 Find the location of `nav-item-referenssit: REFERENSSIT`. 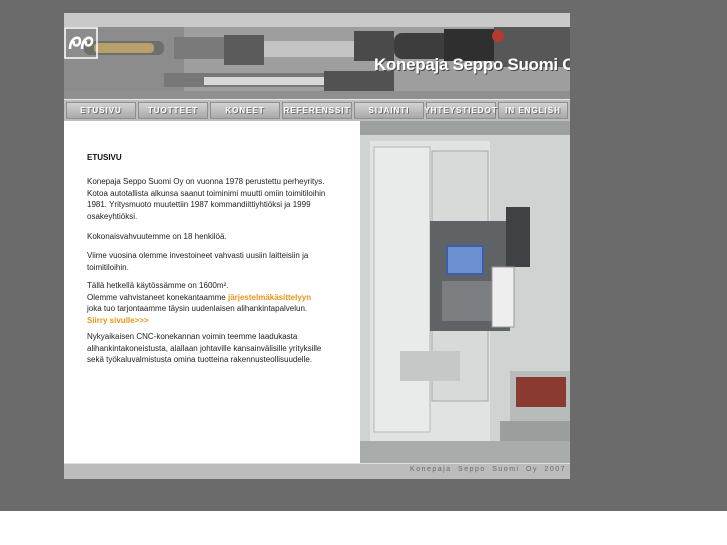

nav-item-referenssit: REFERENSSIT is located at coordinates (317, 110).